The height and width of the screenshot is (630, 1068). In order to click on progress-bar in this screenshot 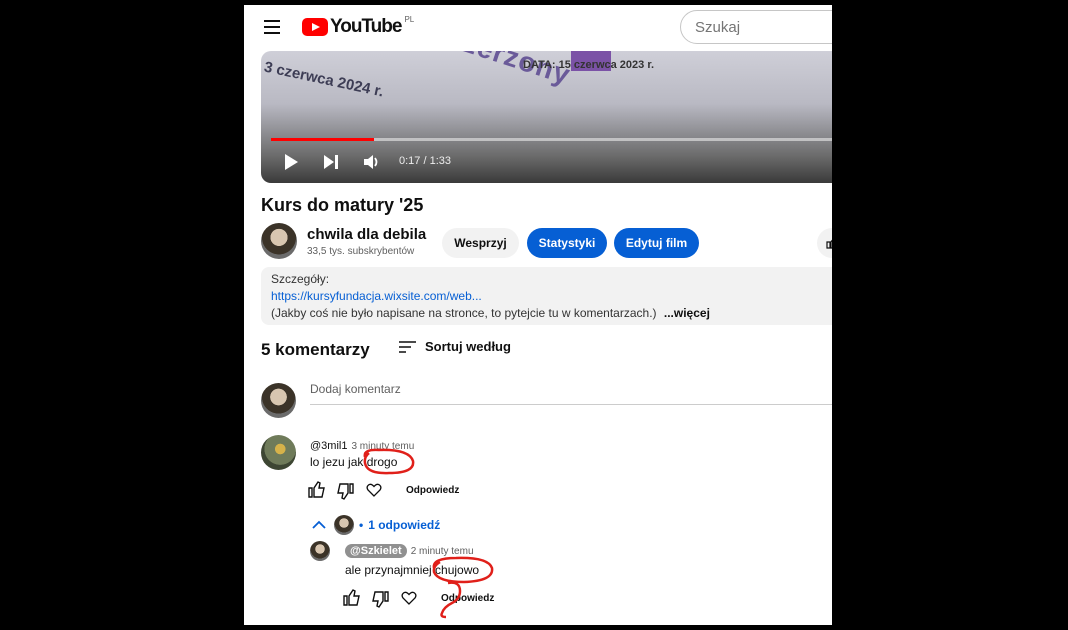, I will do `click(551, 139)`.